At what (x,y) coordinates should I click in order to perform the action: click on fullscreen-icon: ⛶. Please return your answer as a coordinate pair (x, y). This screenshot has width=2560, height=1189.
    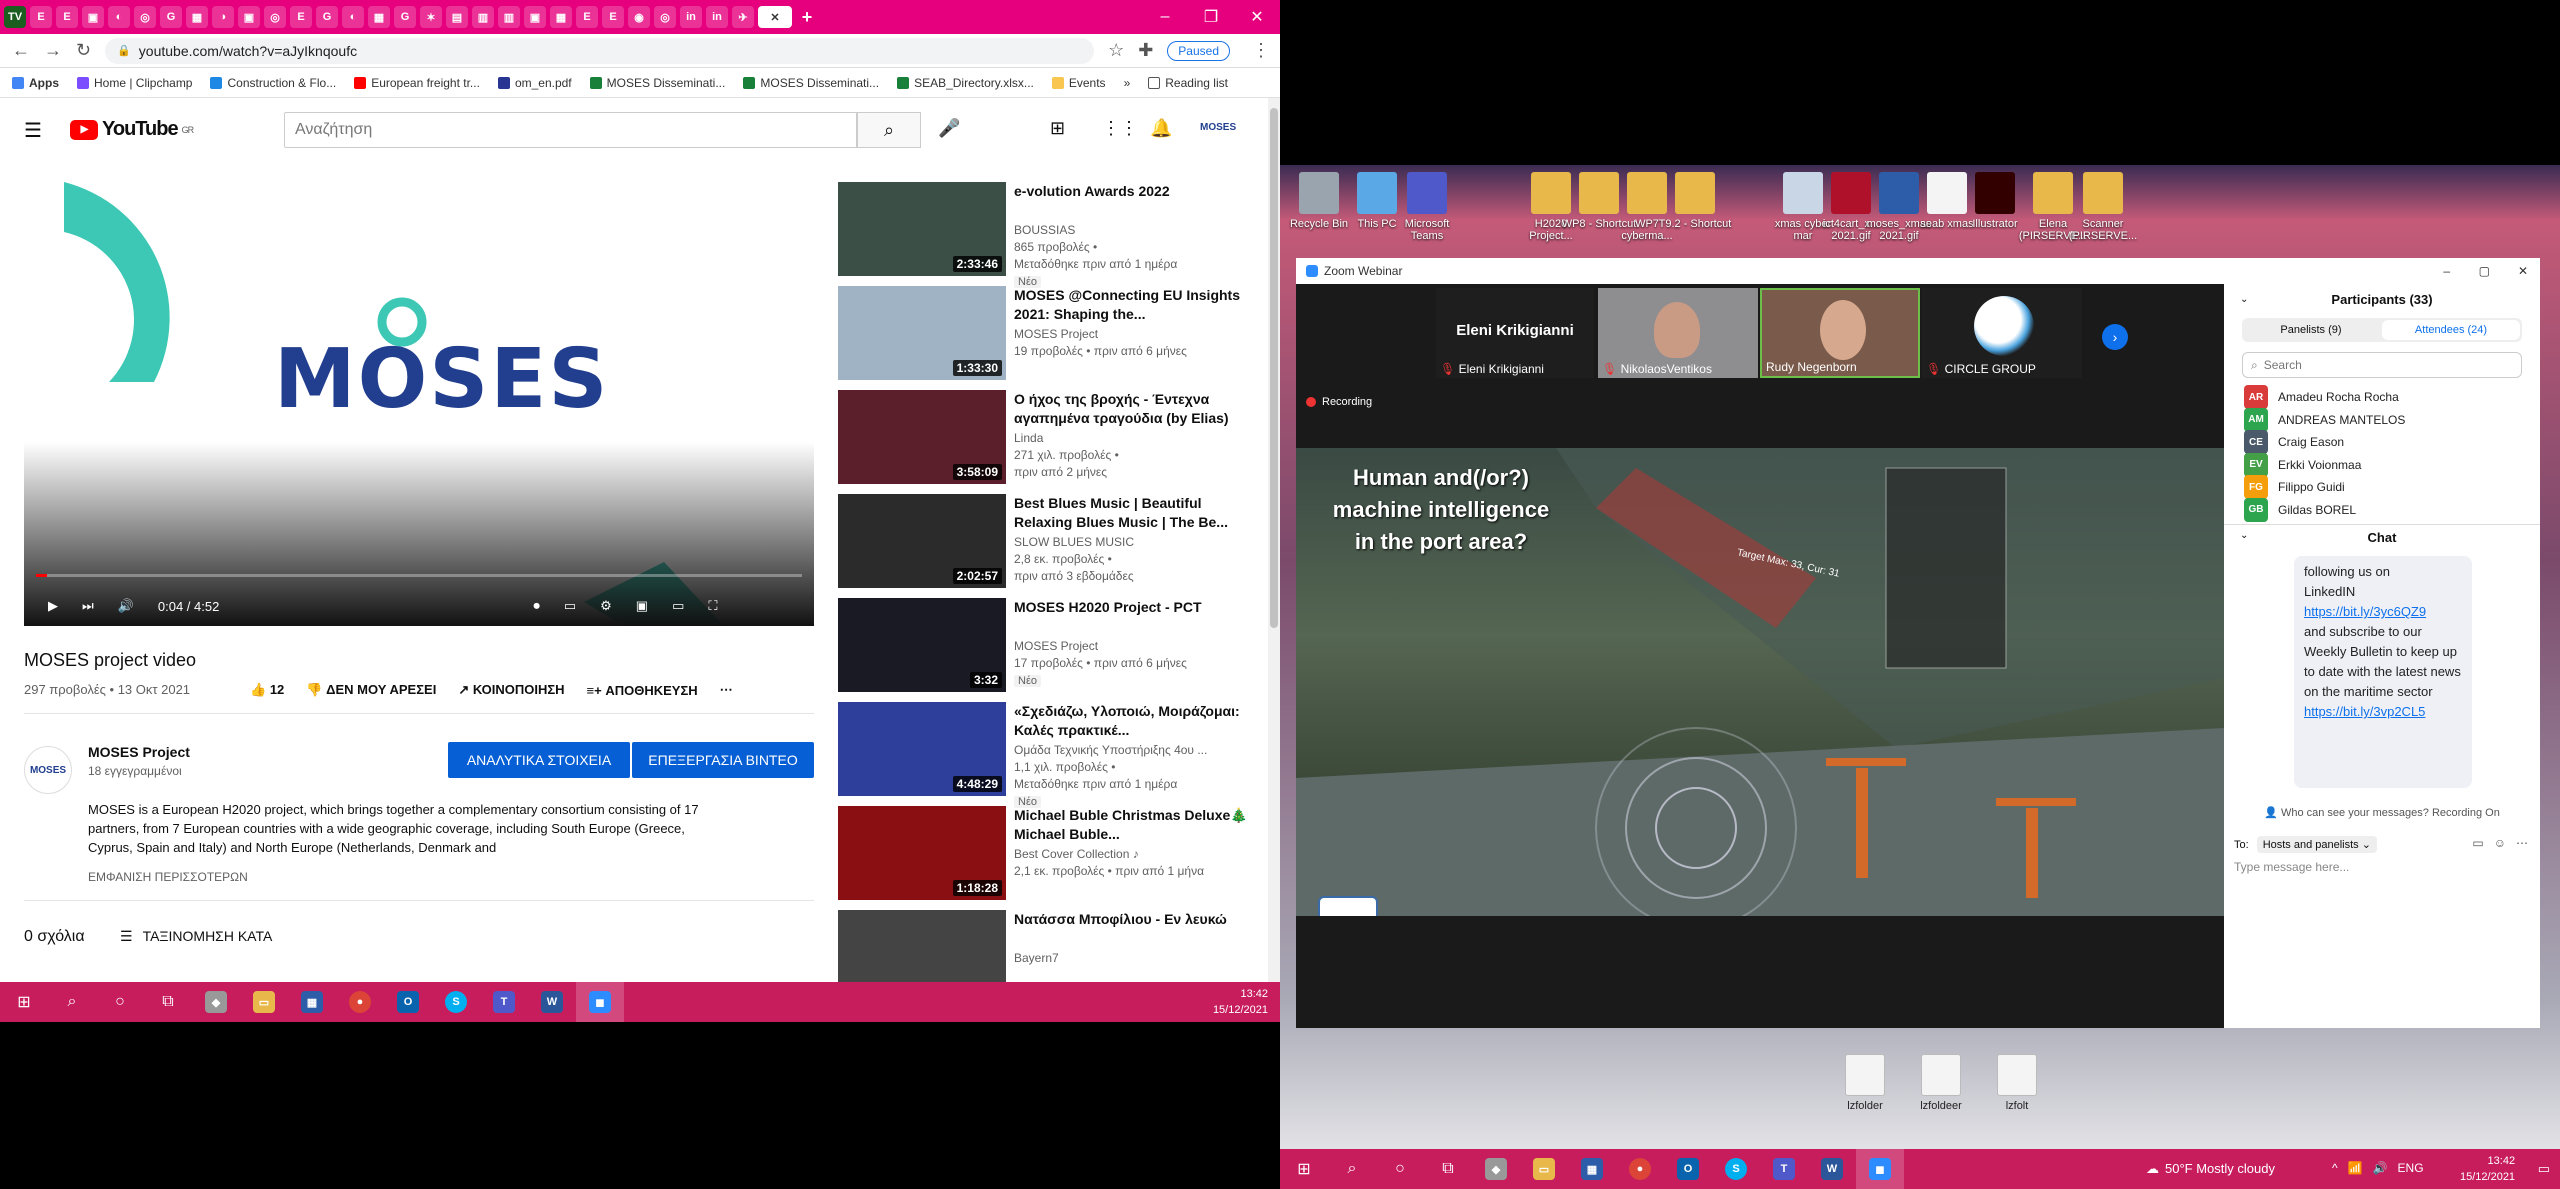
    Looking at the image, I should click on (712, 606).